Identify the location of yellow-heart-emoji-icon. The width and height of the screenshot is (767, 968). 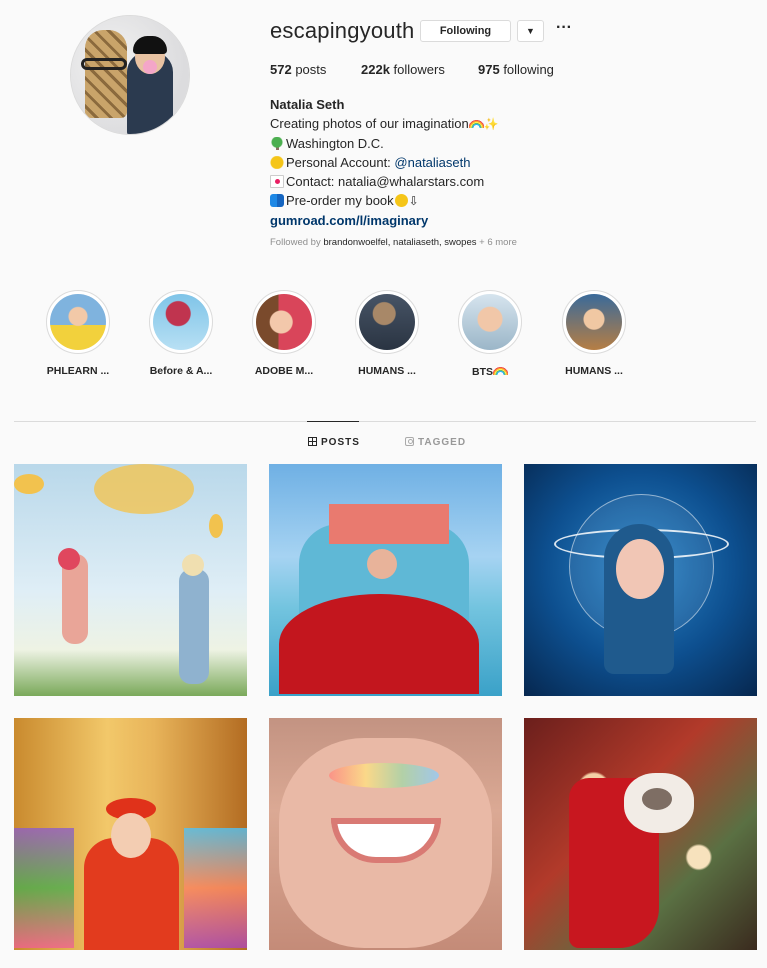
(277, 162).